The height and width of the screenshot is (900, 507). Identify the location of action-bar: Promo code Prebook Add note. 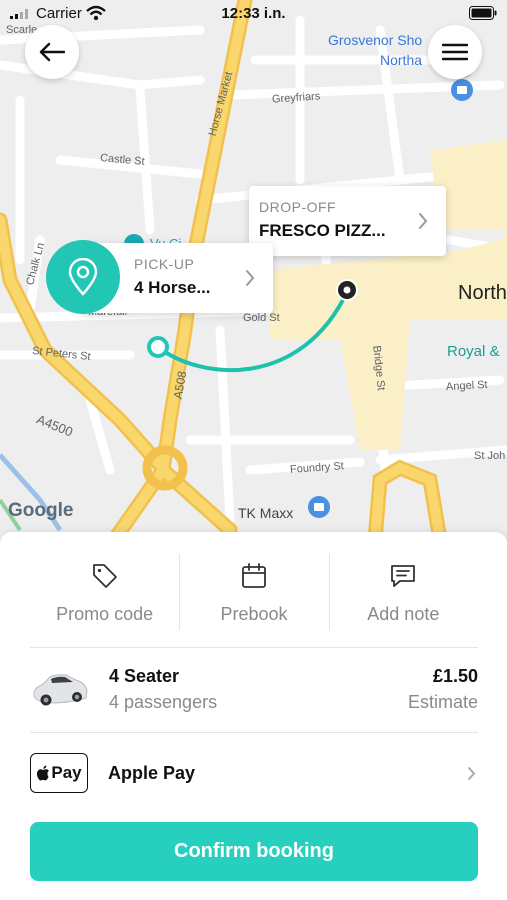
(254, 599).